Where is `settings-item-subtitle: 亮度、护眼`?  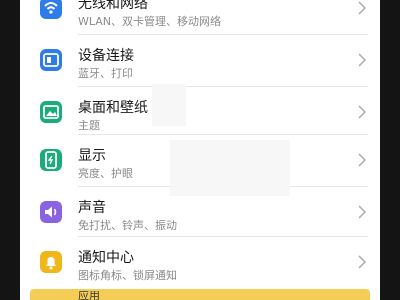
settings-item-subtitle: 亮度、护眼 is located at coordinates (105, 173).